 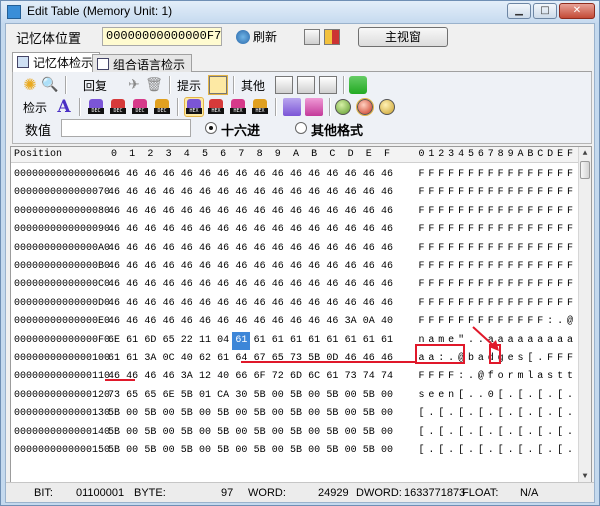 What do you see at coordinates (332, 359) in the screenshot?
I see `hex-byte-cell: 0D` at bounding box center [332, 359].